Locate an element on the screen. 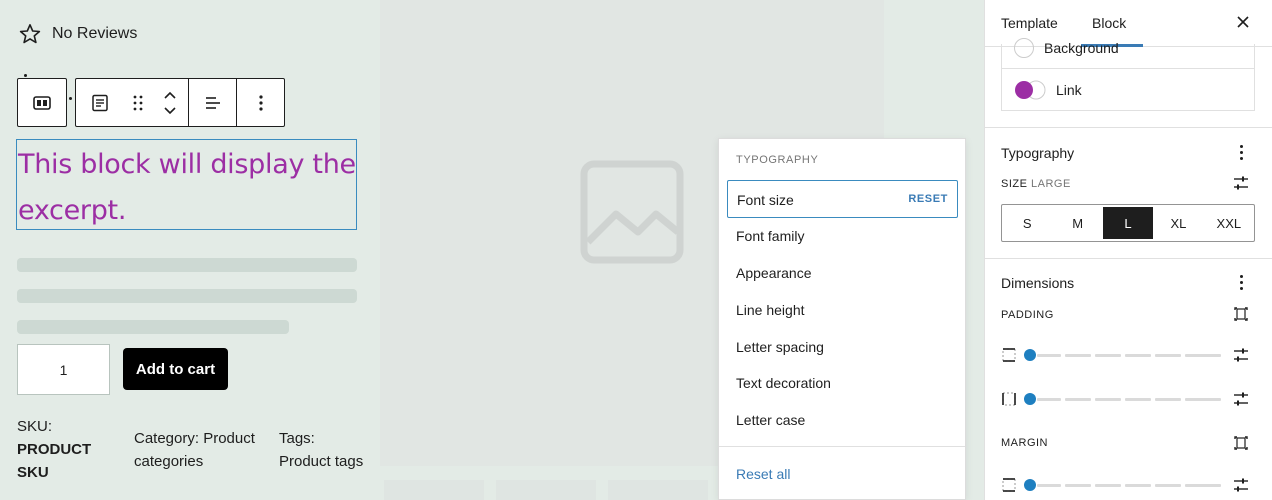 The height and width of the screenshot is (500, 1272). parent-block-group is located at coordinates (42, 102).